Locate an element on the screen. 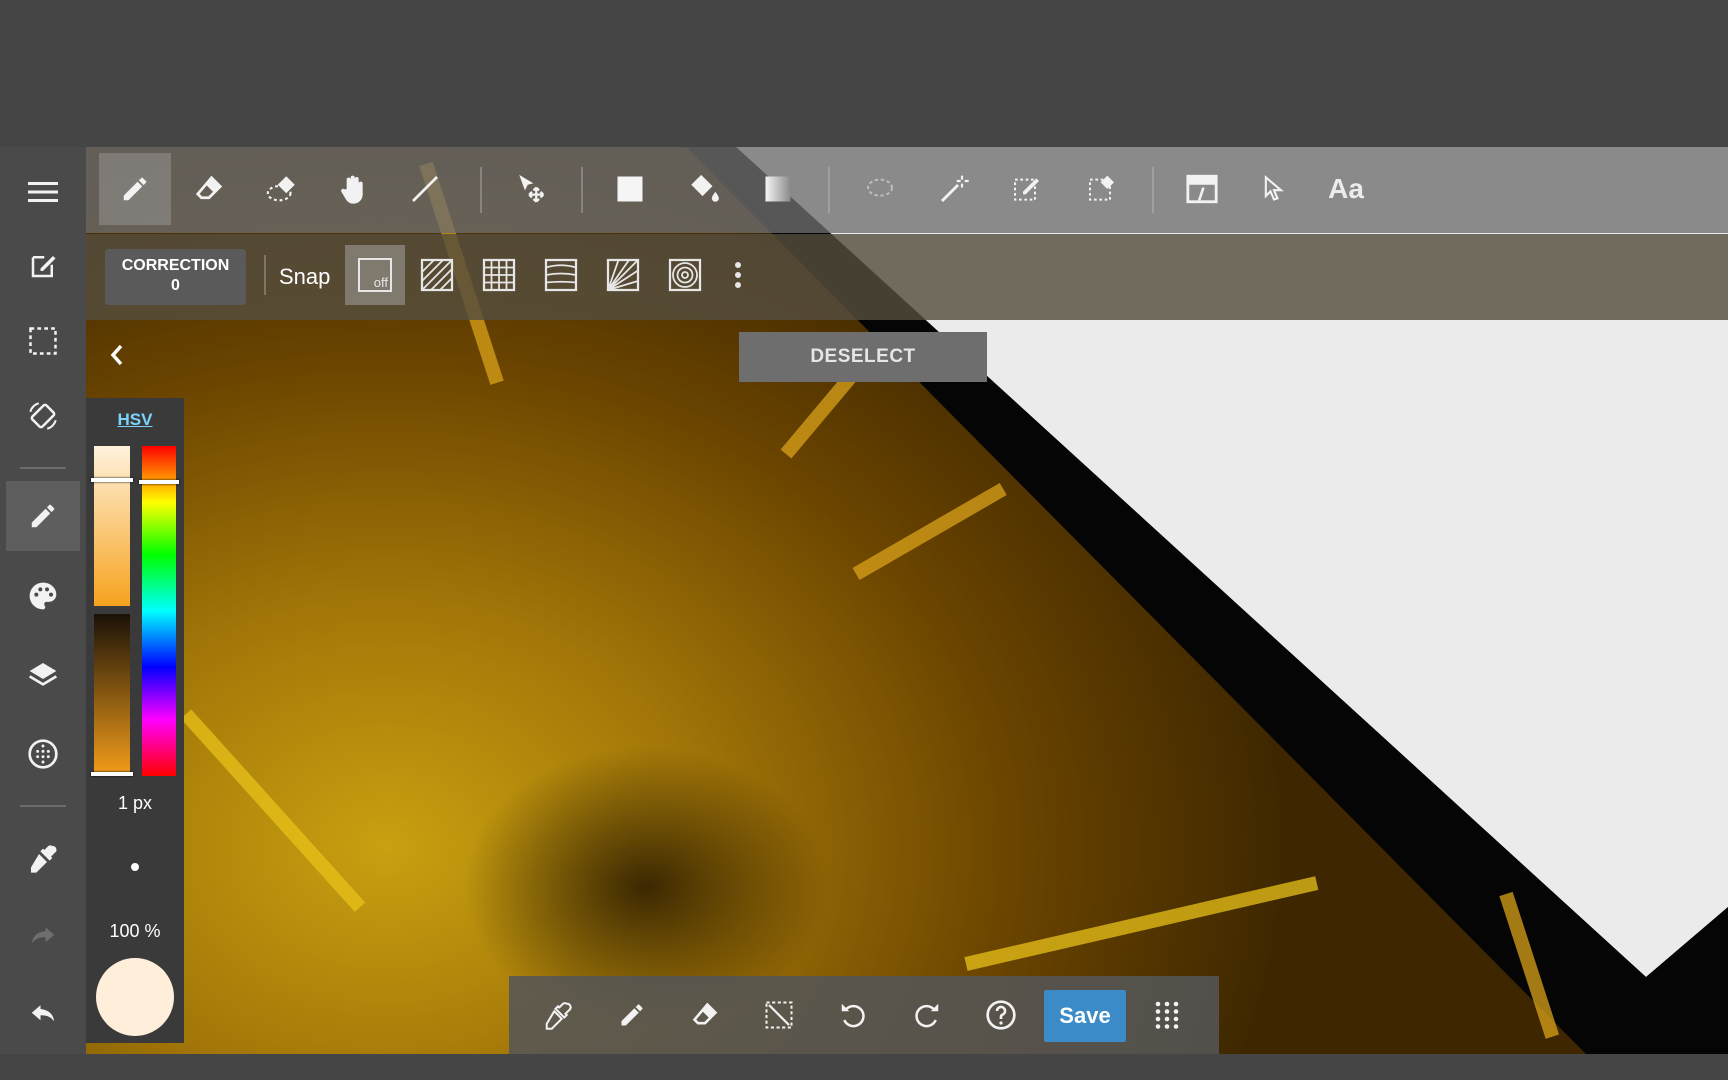 The image size is (1728, 1080). bucket-tool-button is located at coordinates (704, 189).